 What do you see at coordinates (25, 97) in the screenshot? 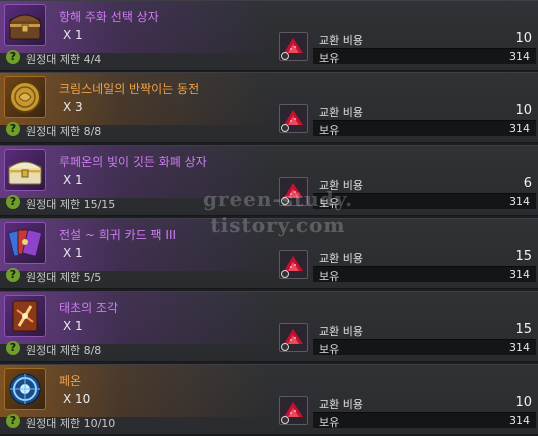
I see `gold-coin-icon` at bounding box center [25, 97].